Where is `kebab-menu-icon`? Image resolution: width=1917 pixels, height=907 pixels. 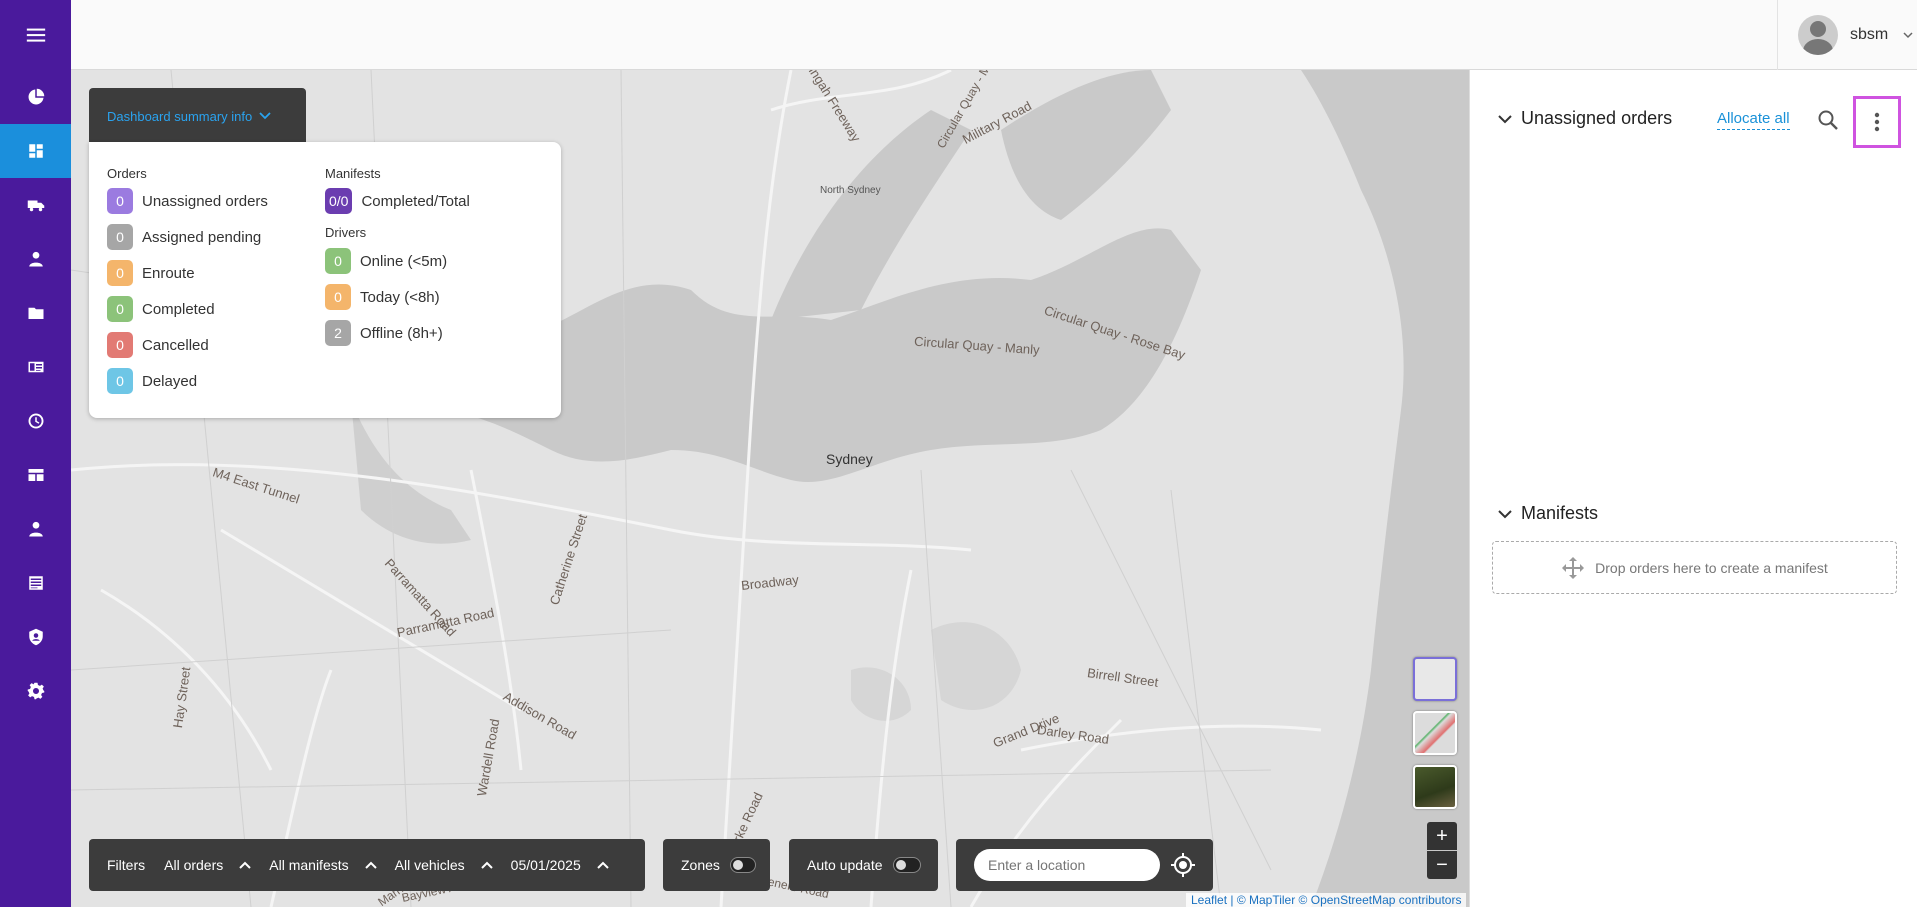 kebab-menu-icon is located at coordinates (1877, 122).